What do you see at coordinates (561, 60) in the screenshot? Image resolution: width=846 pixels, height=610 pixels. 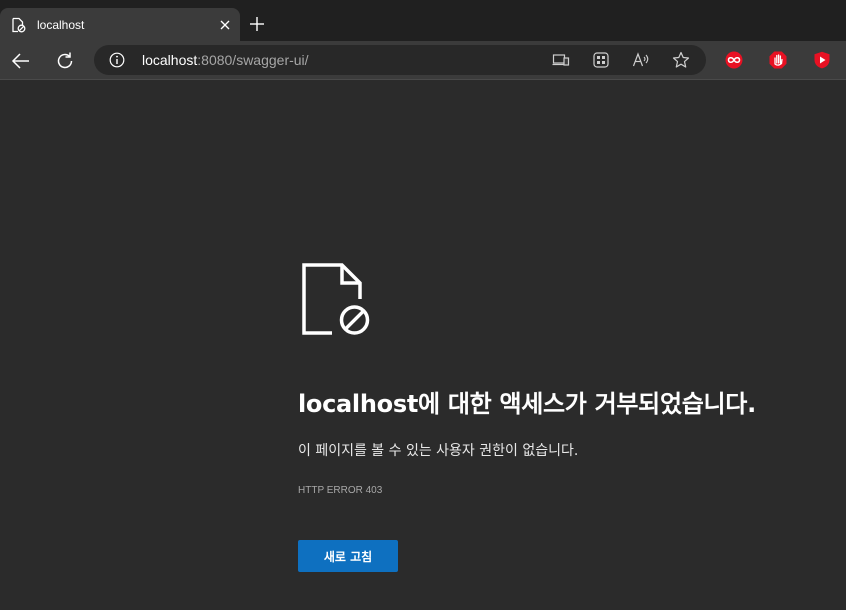 I see `app-install-icon` at bounding box center [561, 60].